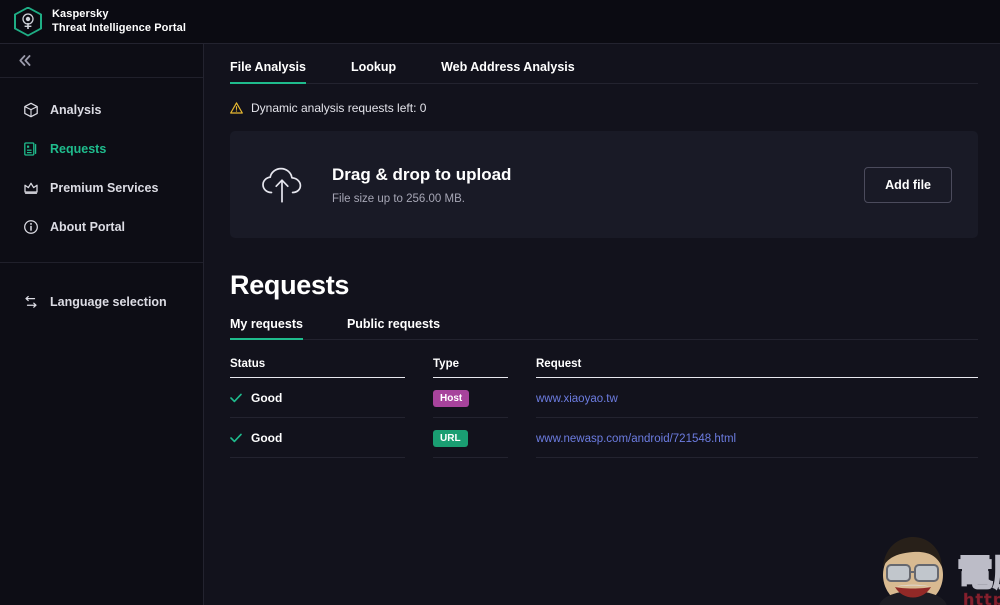 Image resolution: width=1000 pixels, height=605 pixels. Describe the element at coordinates (508, 67) in the screenshot. I see `tab-label: Web Address Analysis` at that location.